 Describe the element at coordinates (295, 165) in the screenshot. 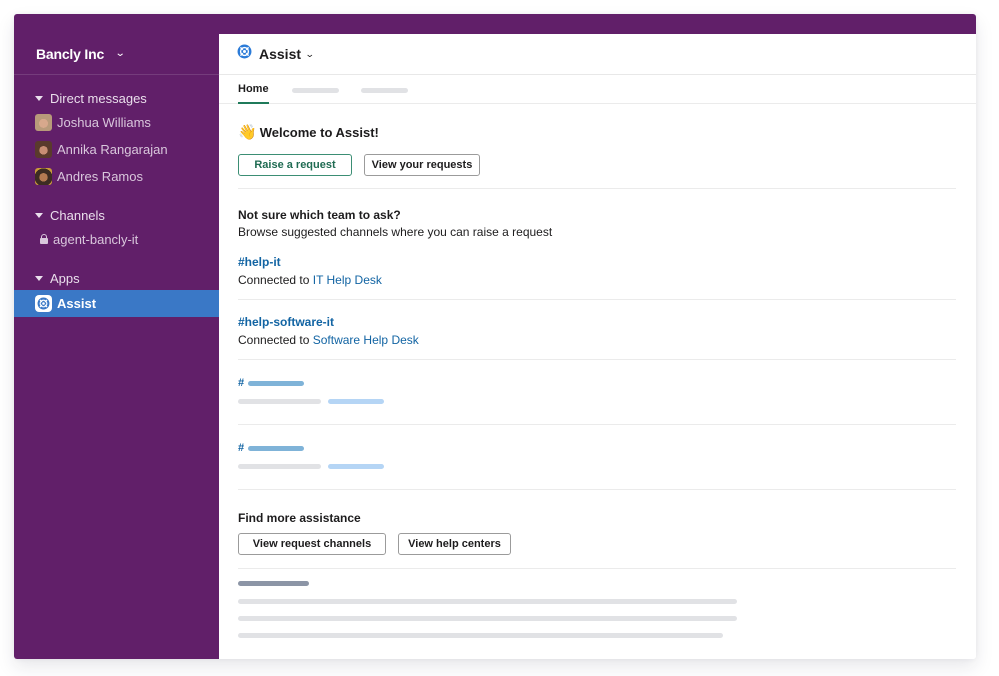

I see `raise-request-button: Raise a request` at that location.